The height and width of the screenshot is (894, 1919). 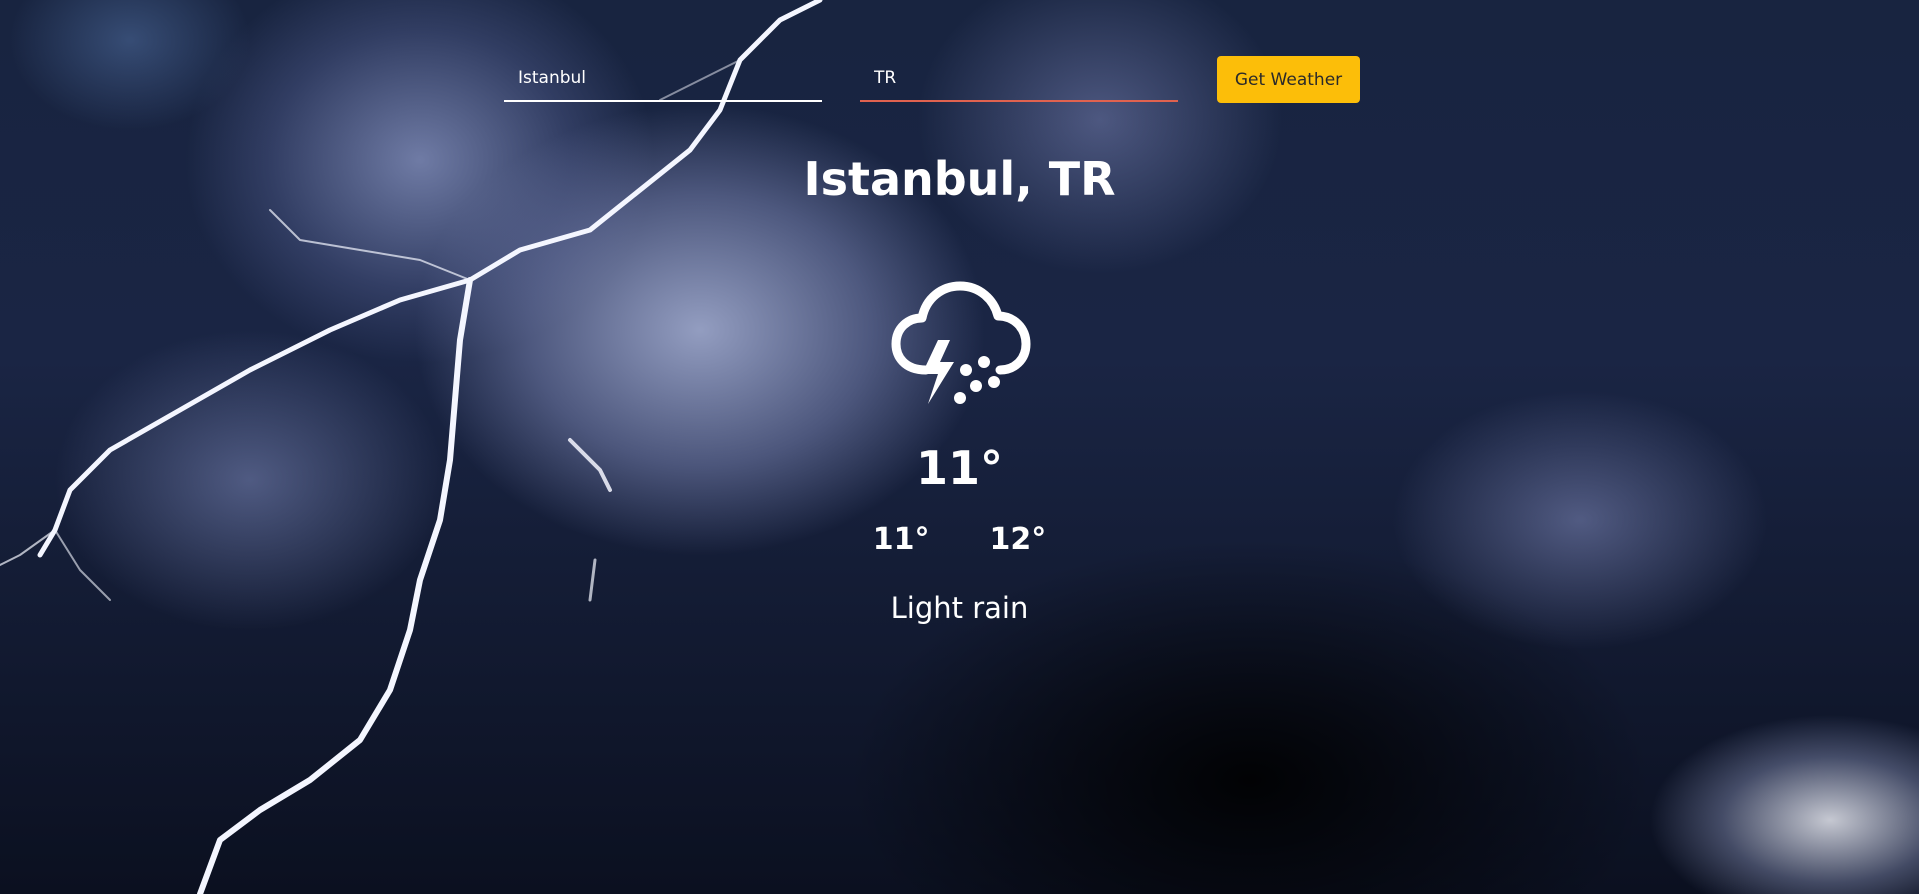 What do you see at coordinates (959, 468) in the screenshot?
I see `current-temperature: 11°` at bounding box center [959, 468].